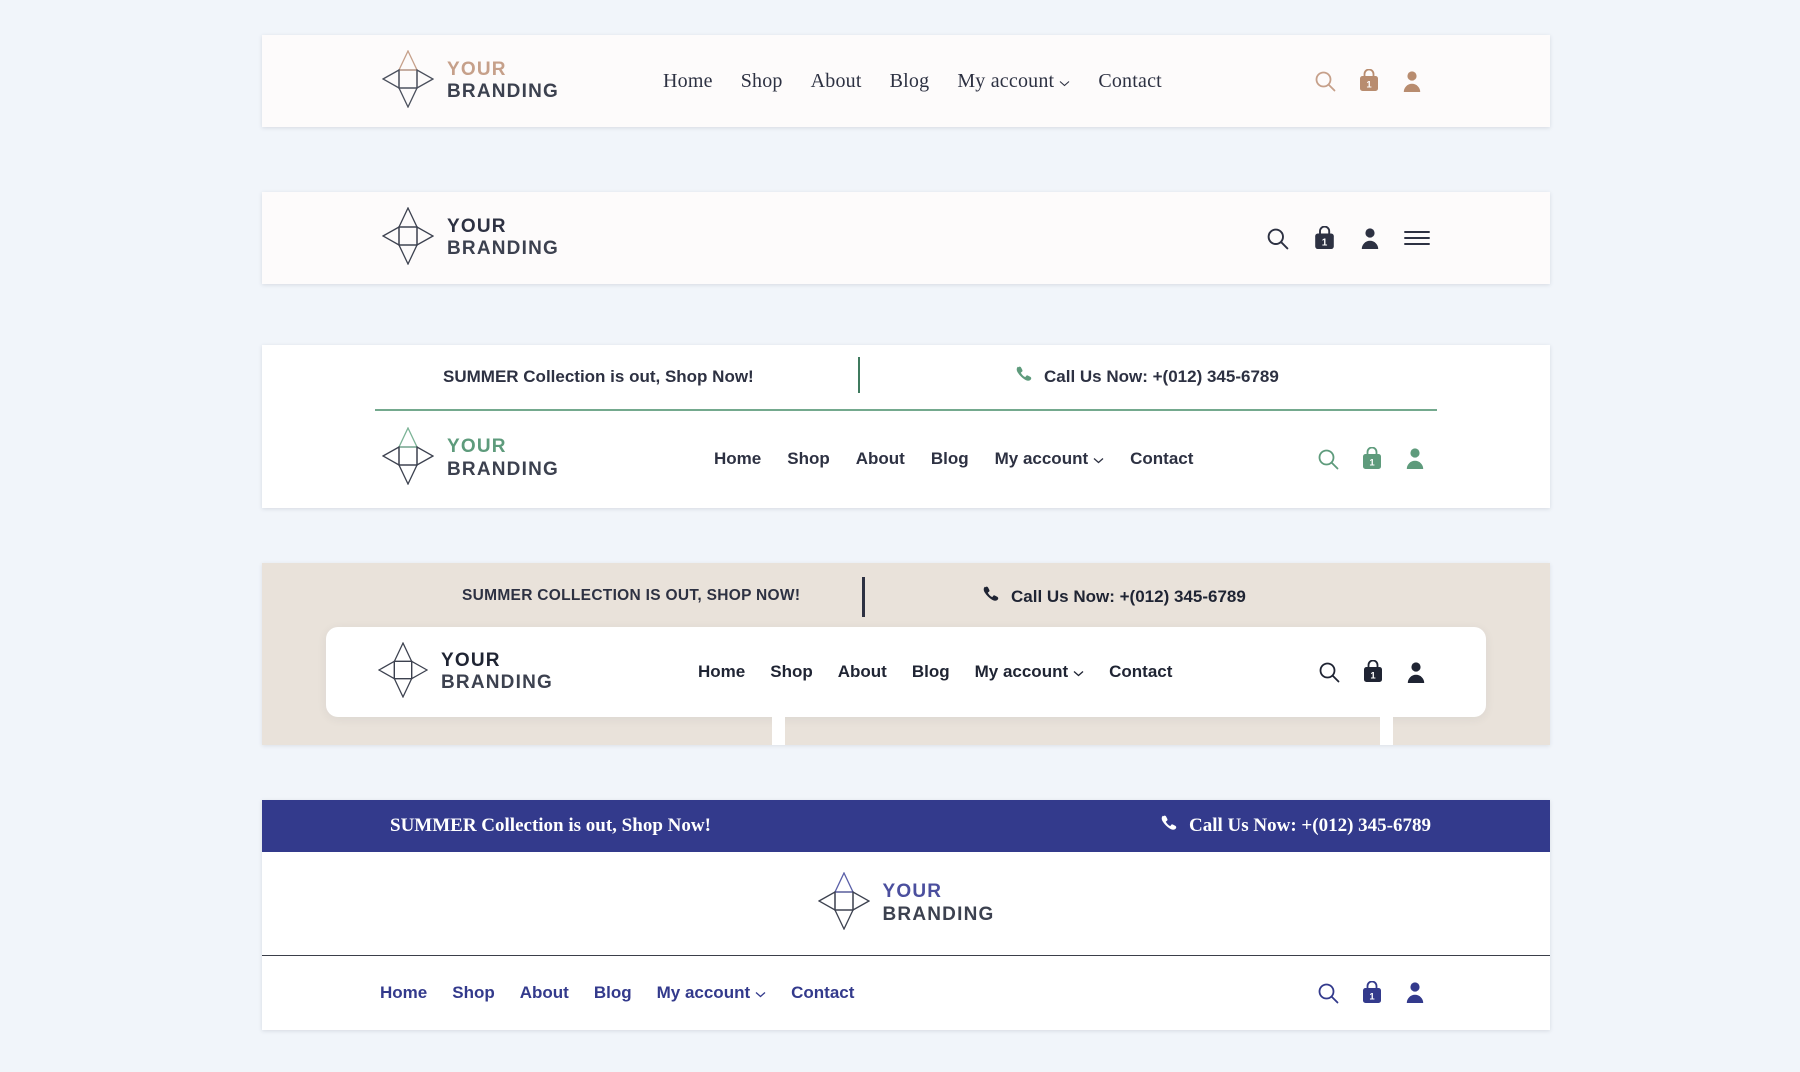 This screenshot has width=1800, height=1072. I want to click on vertical-divider, so click(863, 597).